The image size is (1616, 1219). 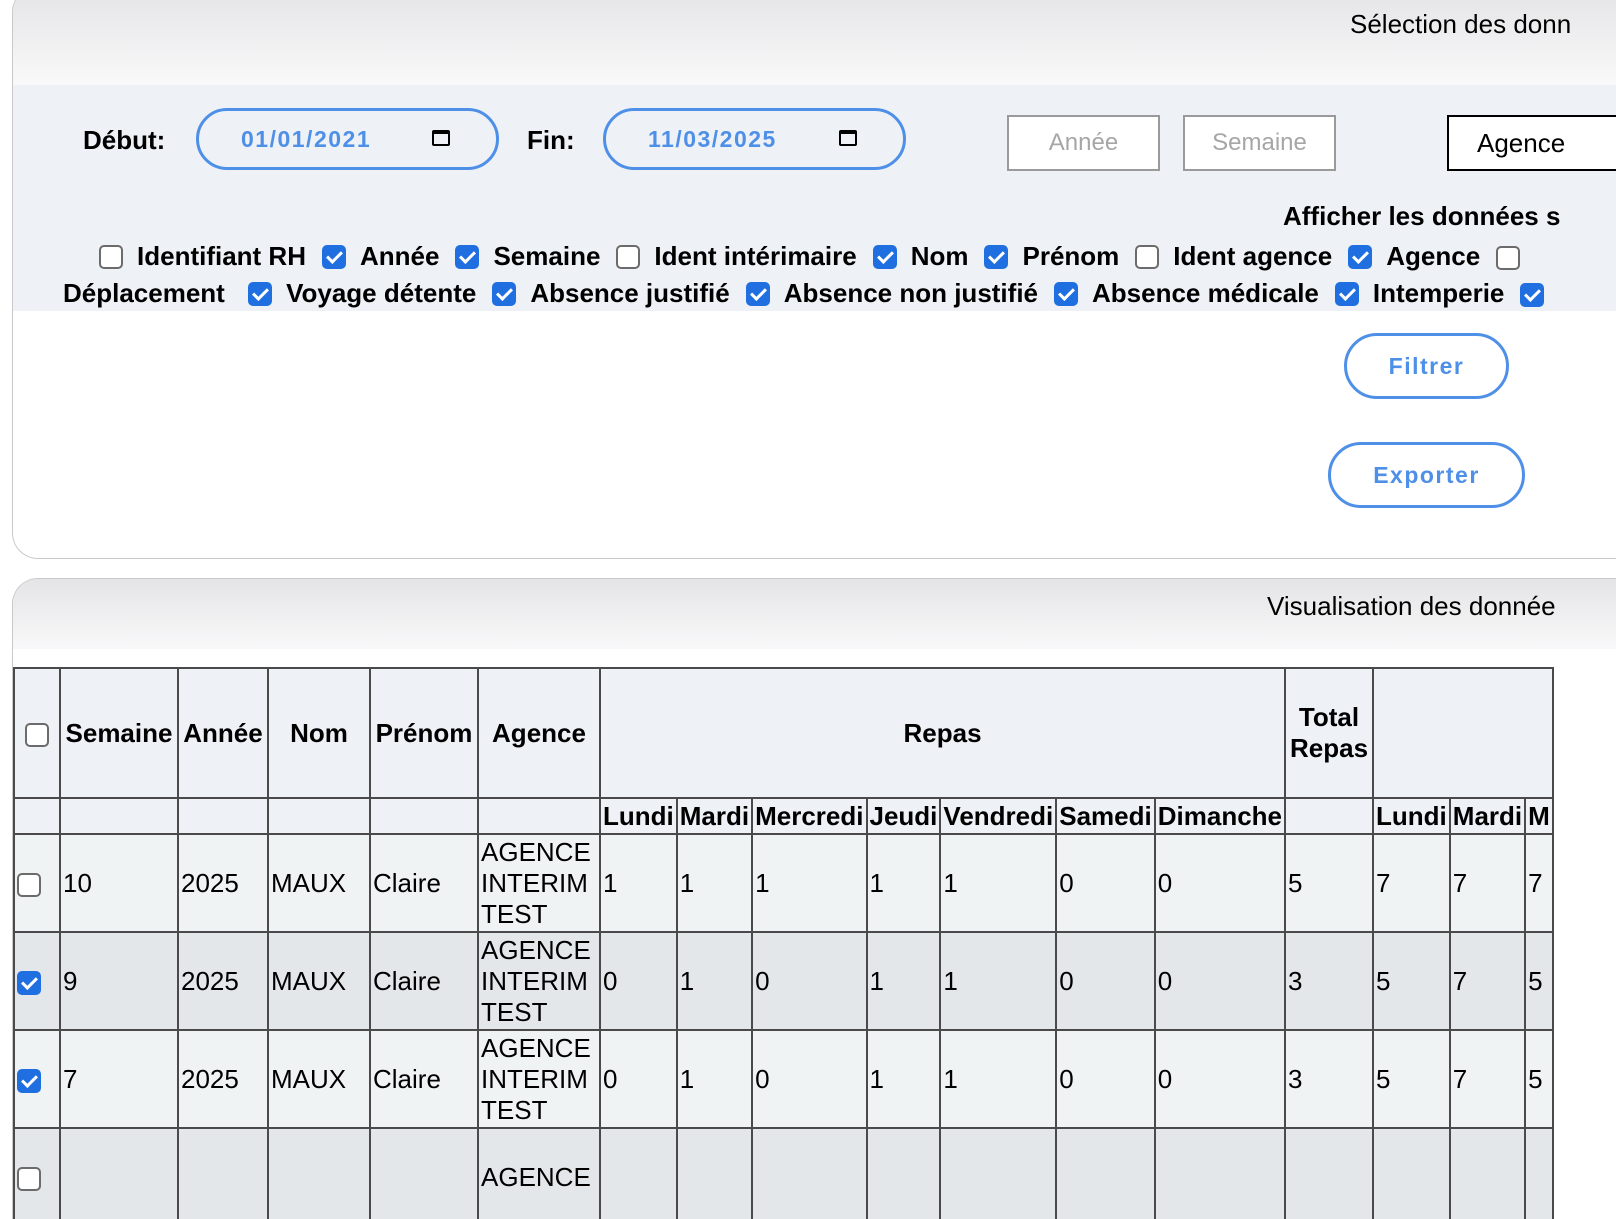 I want to click on header-agence: Agence, so click(x=539, y=733).